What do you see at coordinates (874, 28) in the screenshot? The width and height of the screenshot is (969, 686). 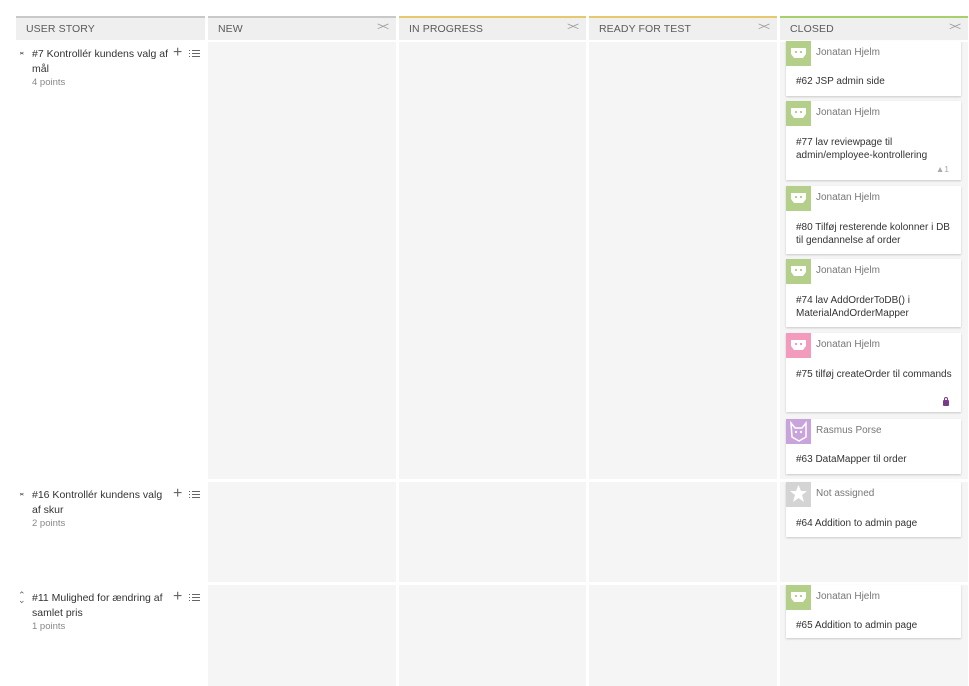 I see `column-header-closed: CLOSED ><` at bounding box center [874, 28].